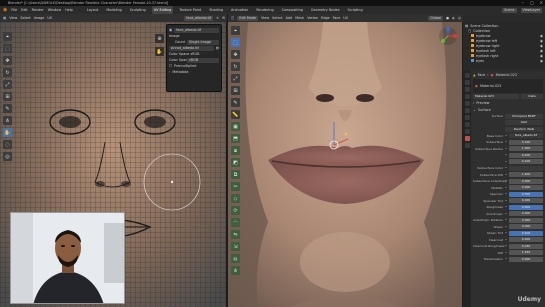 The height and width of the screenshot is (307, 545). I want to click on tab-texture-paint: Texture Paint, so click(190, 10).